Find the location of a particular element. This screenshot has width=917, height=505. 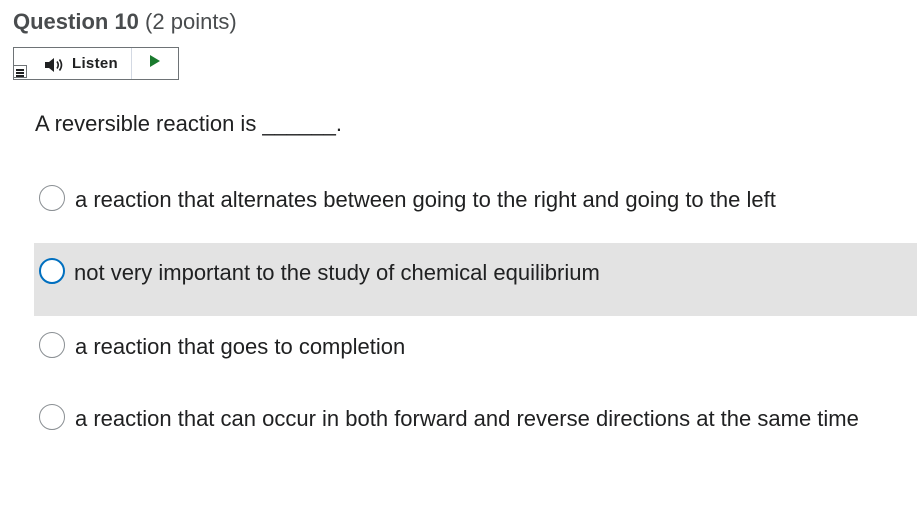

question-header: Question 10 (2 points) is located at coordinates (125, 22).